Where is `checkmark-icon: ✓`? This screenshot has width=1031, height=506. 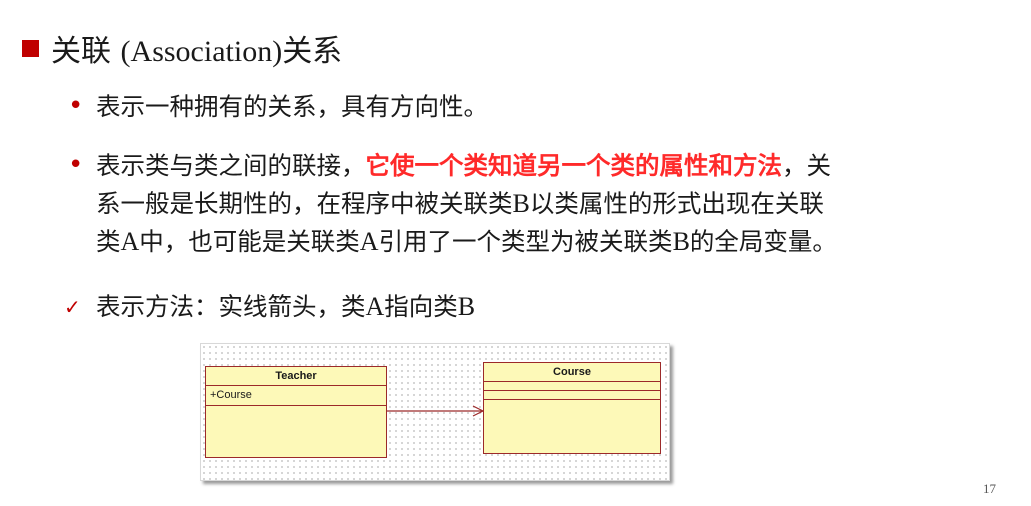 checkmark-icon: ✓ is located at coordinates (72, 307).